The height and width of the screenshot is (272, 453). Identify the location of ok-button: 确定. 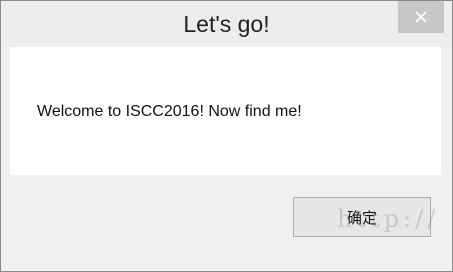
(362, 217).